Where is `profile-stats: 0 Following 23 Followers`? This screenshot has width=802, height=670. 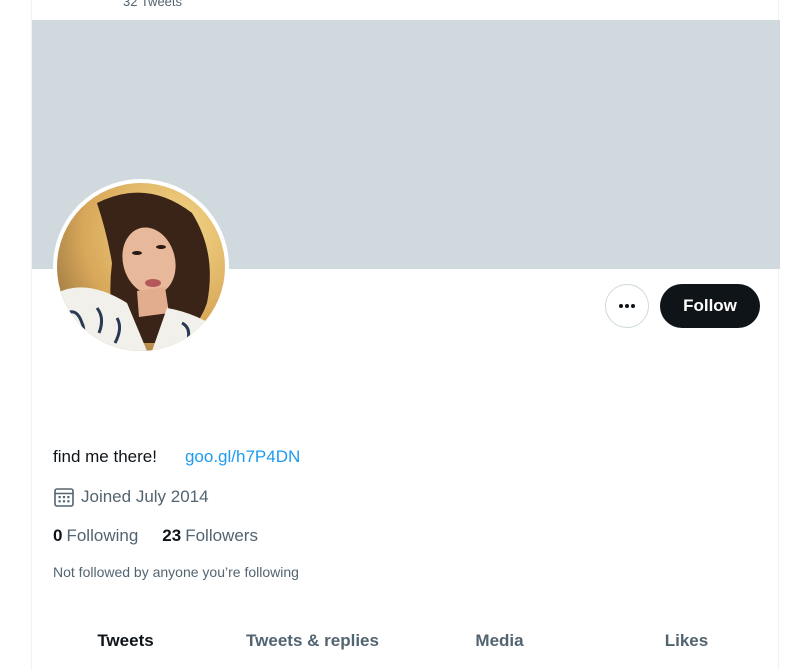
profile-stats: 0 Following 23 Followers is located at coordinates (155, 536).